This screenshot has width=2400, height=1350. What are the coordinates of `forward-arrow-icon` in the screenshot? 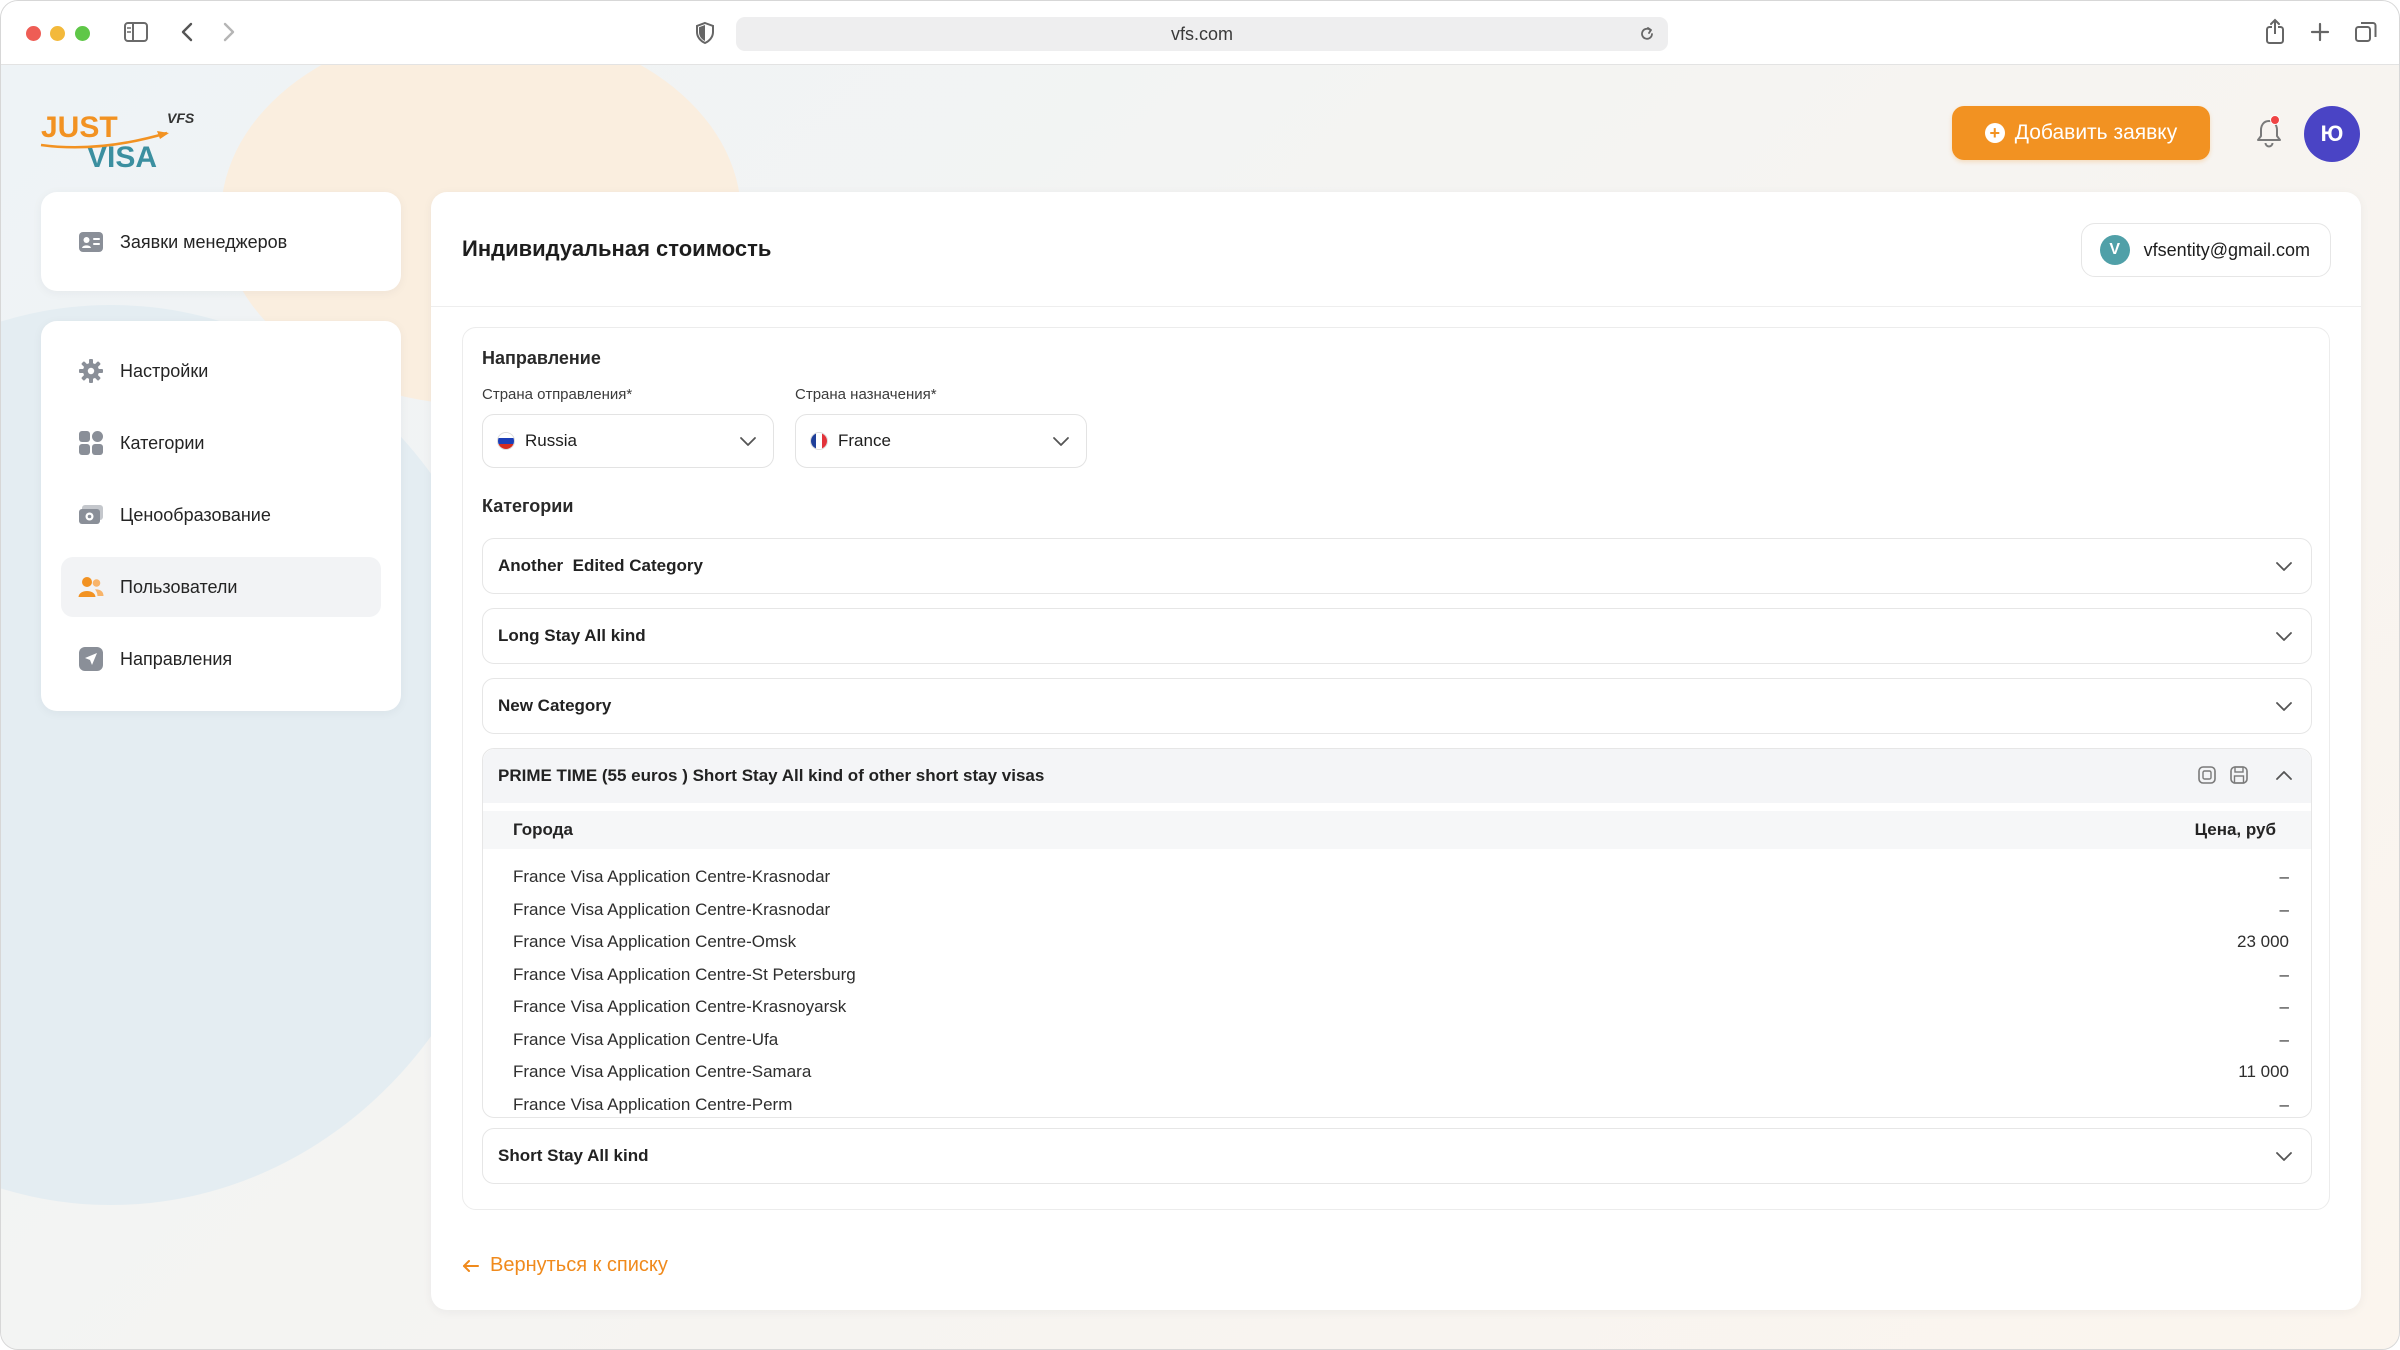 It's located at (229, 32).